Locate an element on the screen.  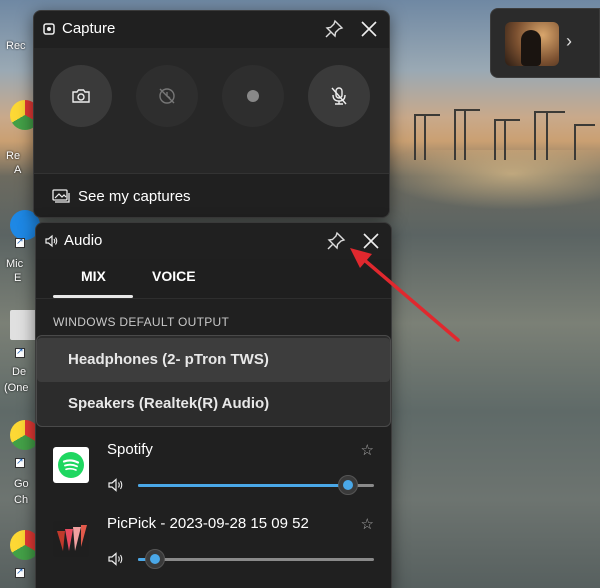
speaker-icon is located at coordinates (51, 241).